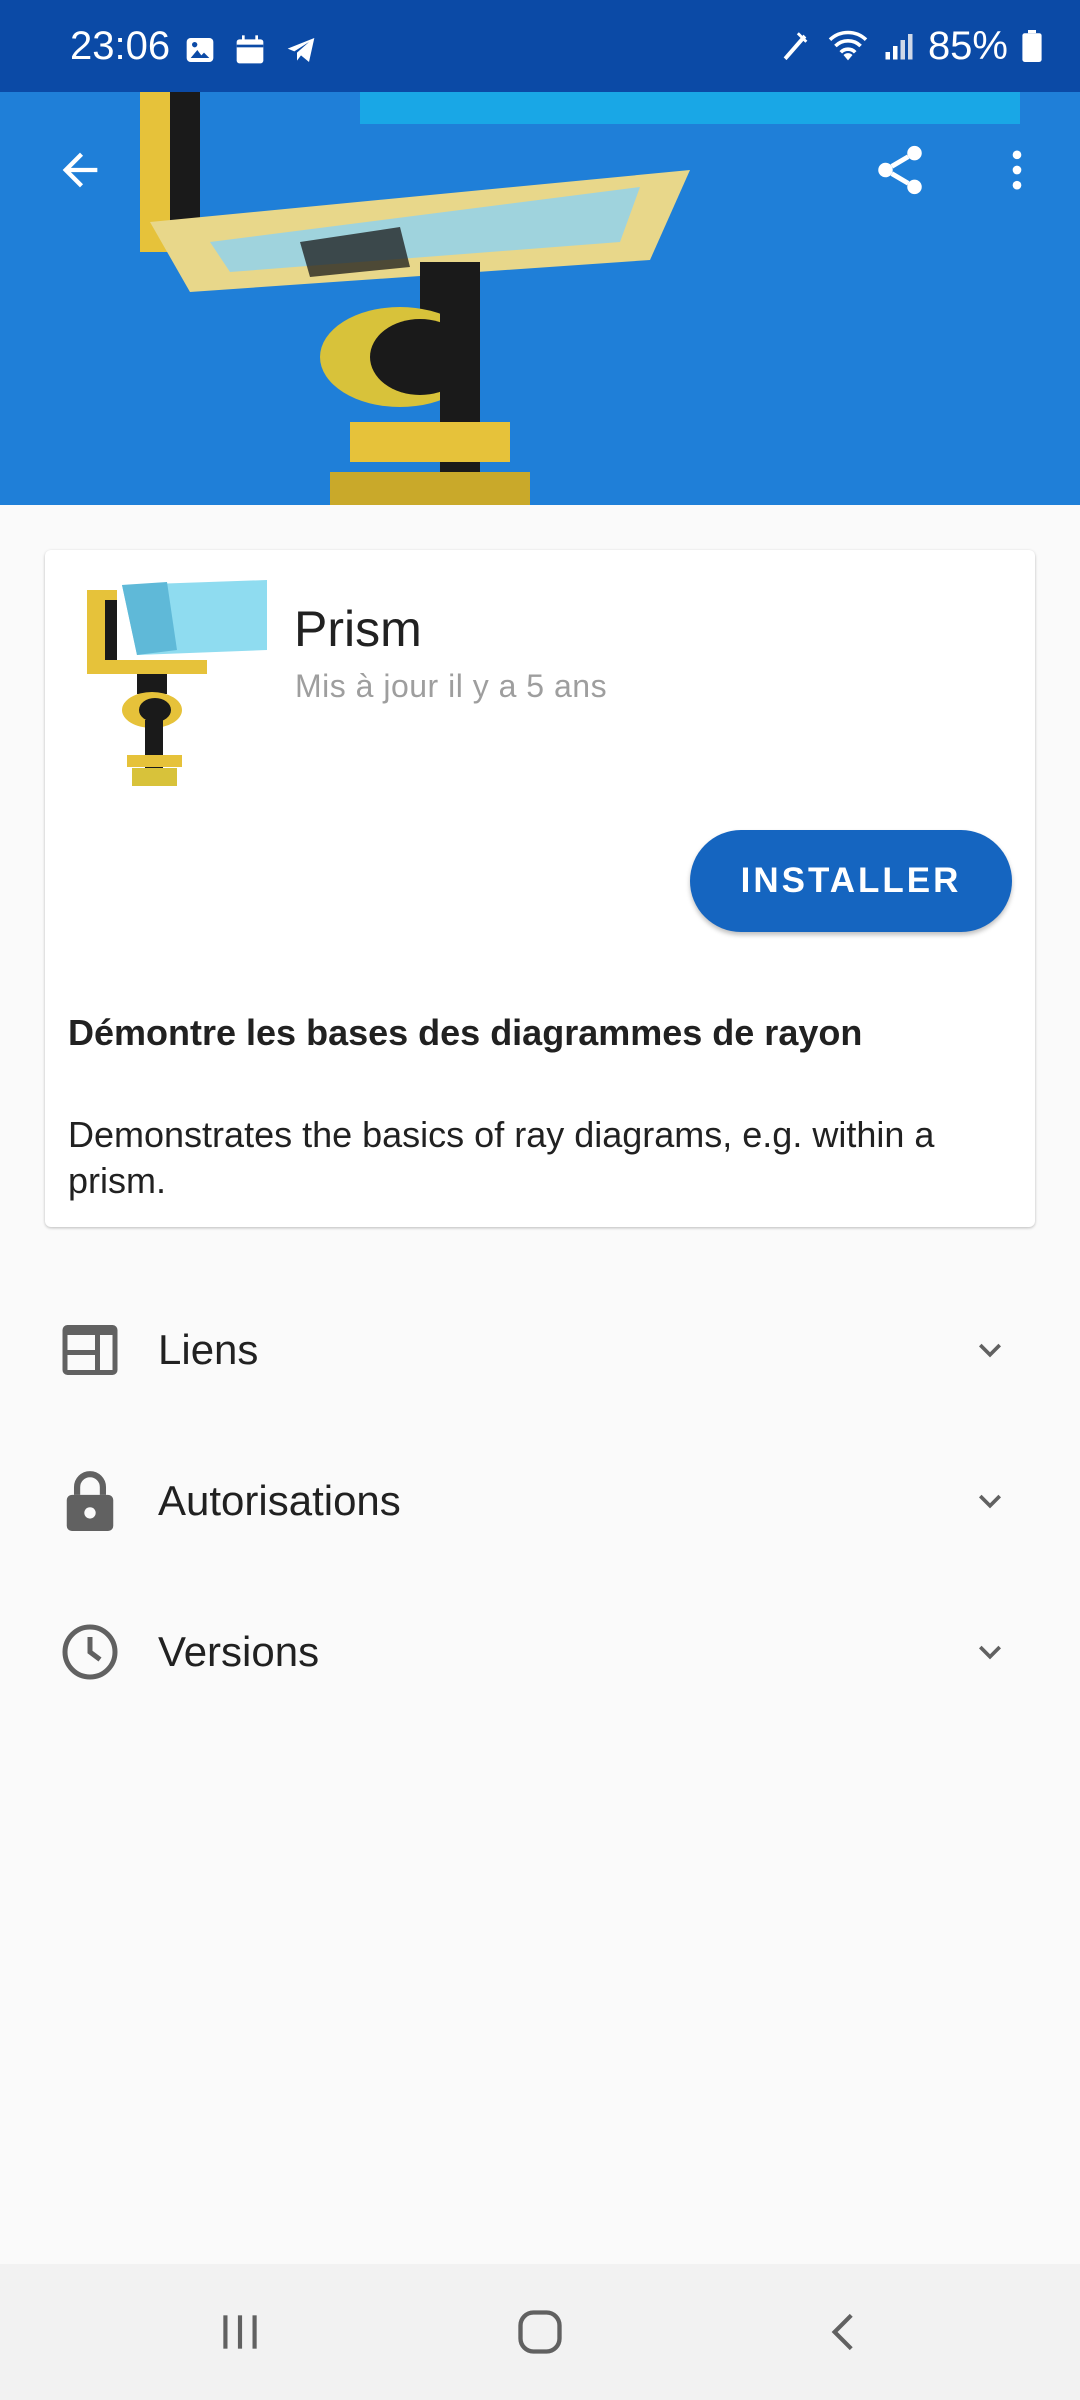  What do you see at coordinates (200, 50) in the screenshot?
I see `gallery-icon` at bounding box center [200, 50].